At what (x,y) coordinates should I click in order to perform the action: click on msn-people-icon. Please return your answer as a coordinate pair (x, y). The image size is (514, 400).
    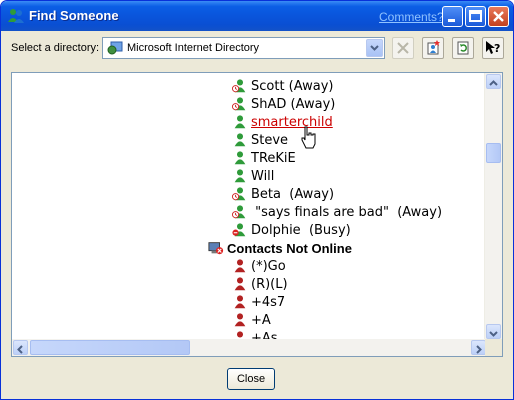
    Looking at the image, I should click on (16, 16).